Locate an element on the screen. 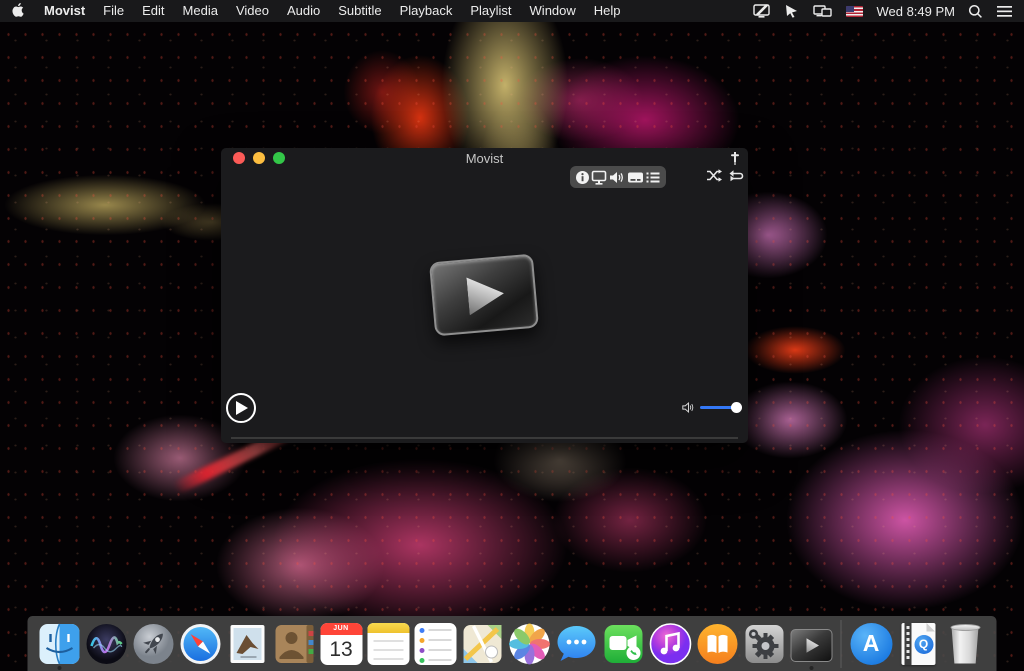  movist-dock-icon is located at coordinates (811, 645).